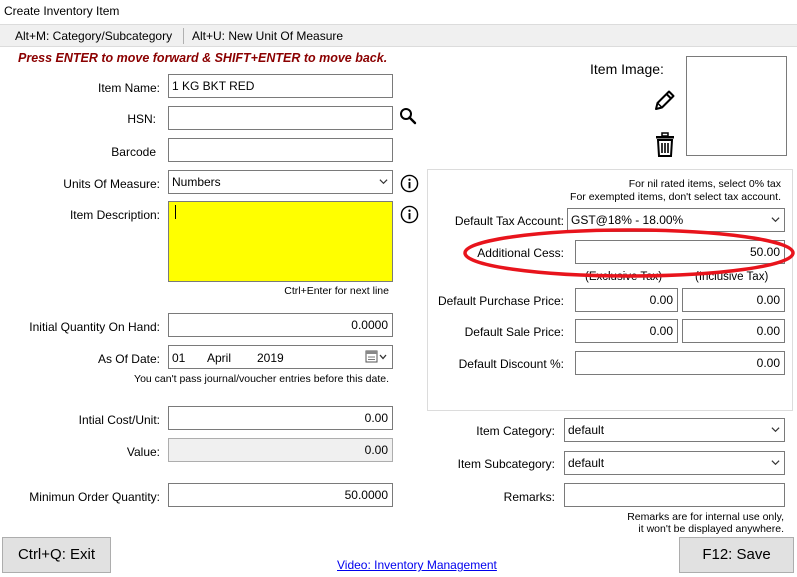 The image size is (797, 577). What do you see at coordinates (704, 184) in the screenshot?
I see `tax-note-nil: For nil rated items, select 0% tax` at bounding box center [704, 184].